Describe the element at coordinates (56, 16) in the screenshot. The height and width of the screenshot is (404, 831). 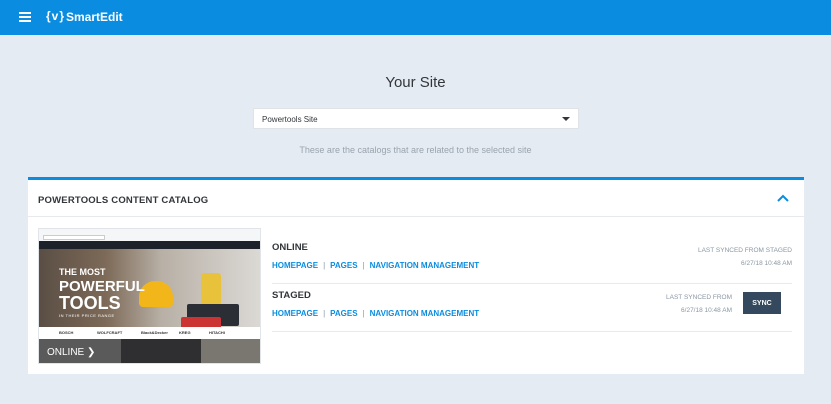
I see `smartedit-logo-icon: {v}` at that location.